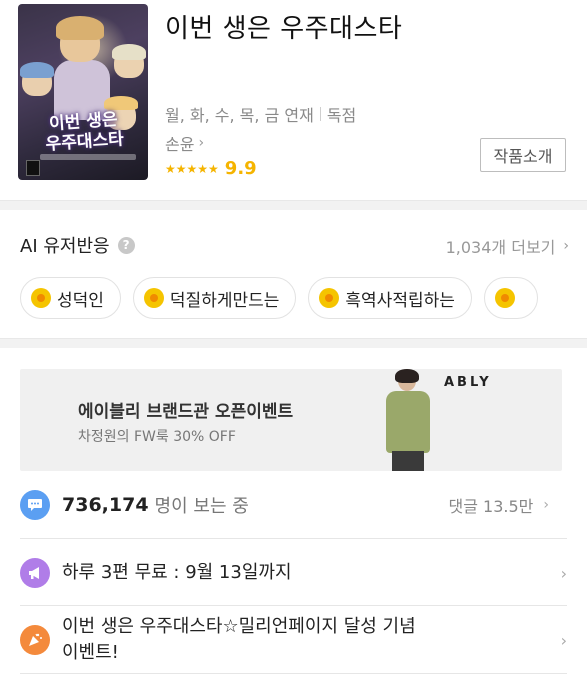  Describe the element at coordinates (523, 155) in the screenshot. I see `work-intro-button: 작품소개` at that location.